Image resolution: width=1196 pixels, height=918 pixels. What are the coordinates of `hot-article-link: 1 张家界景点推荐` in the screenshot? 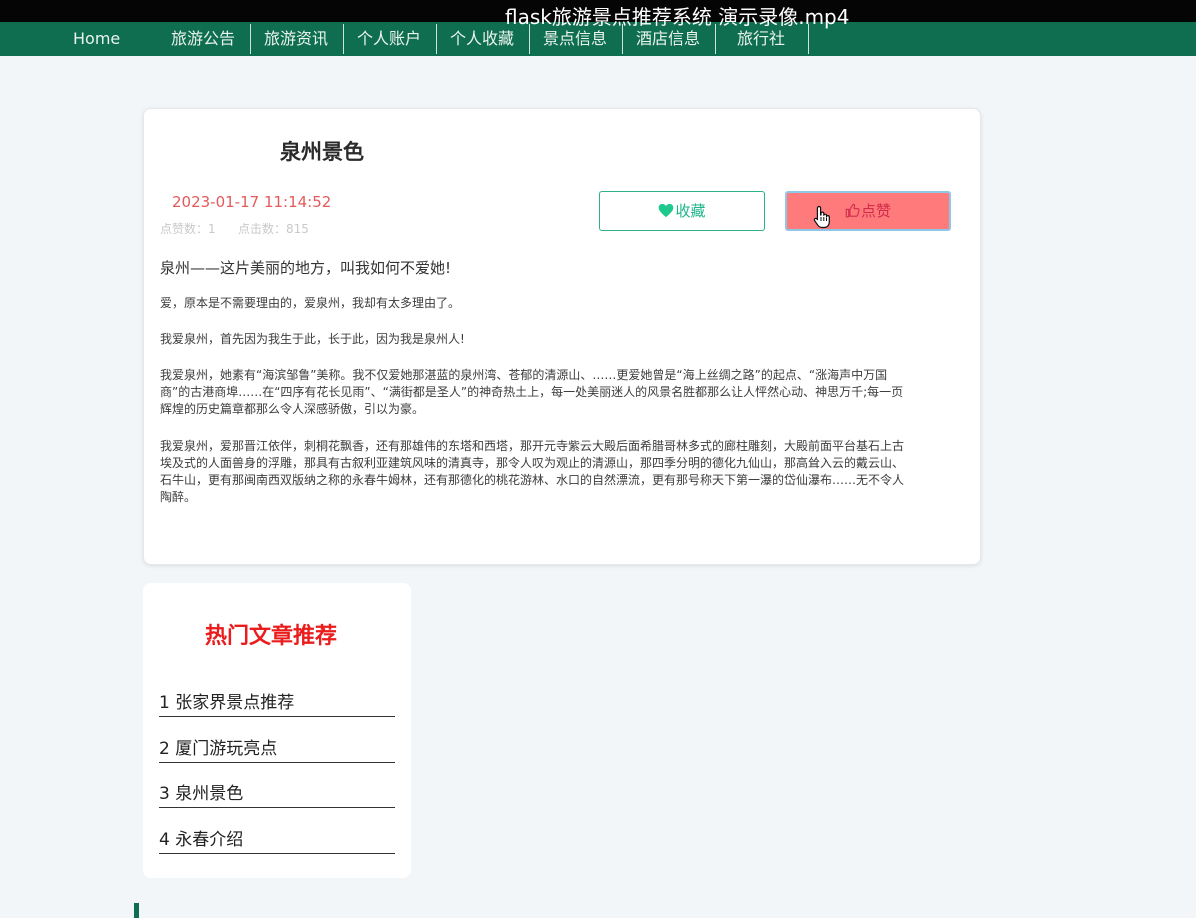 It's located at (277, 704).